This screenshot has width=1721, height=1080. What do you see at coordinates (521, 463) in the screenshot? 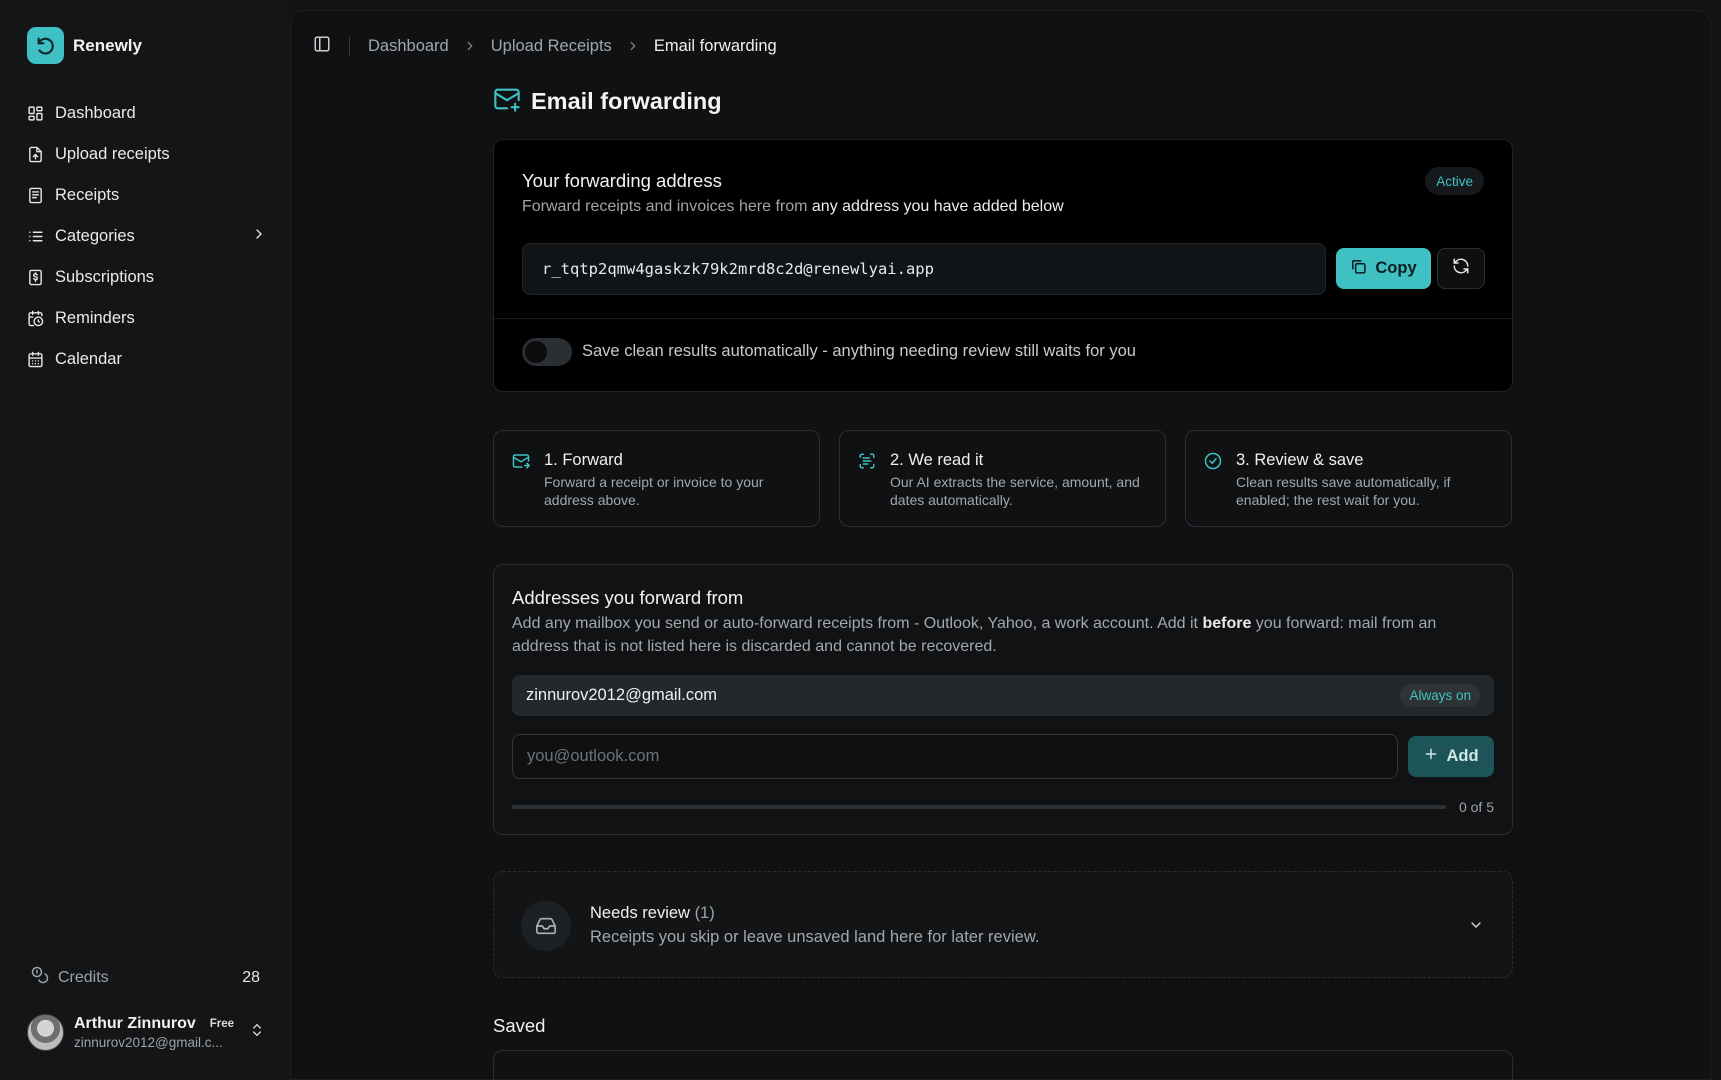
I see `mail-icon` at bounding box center [521, 463].